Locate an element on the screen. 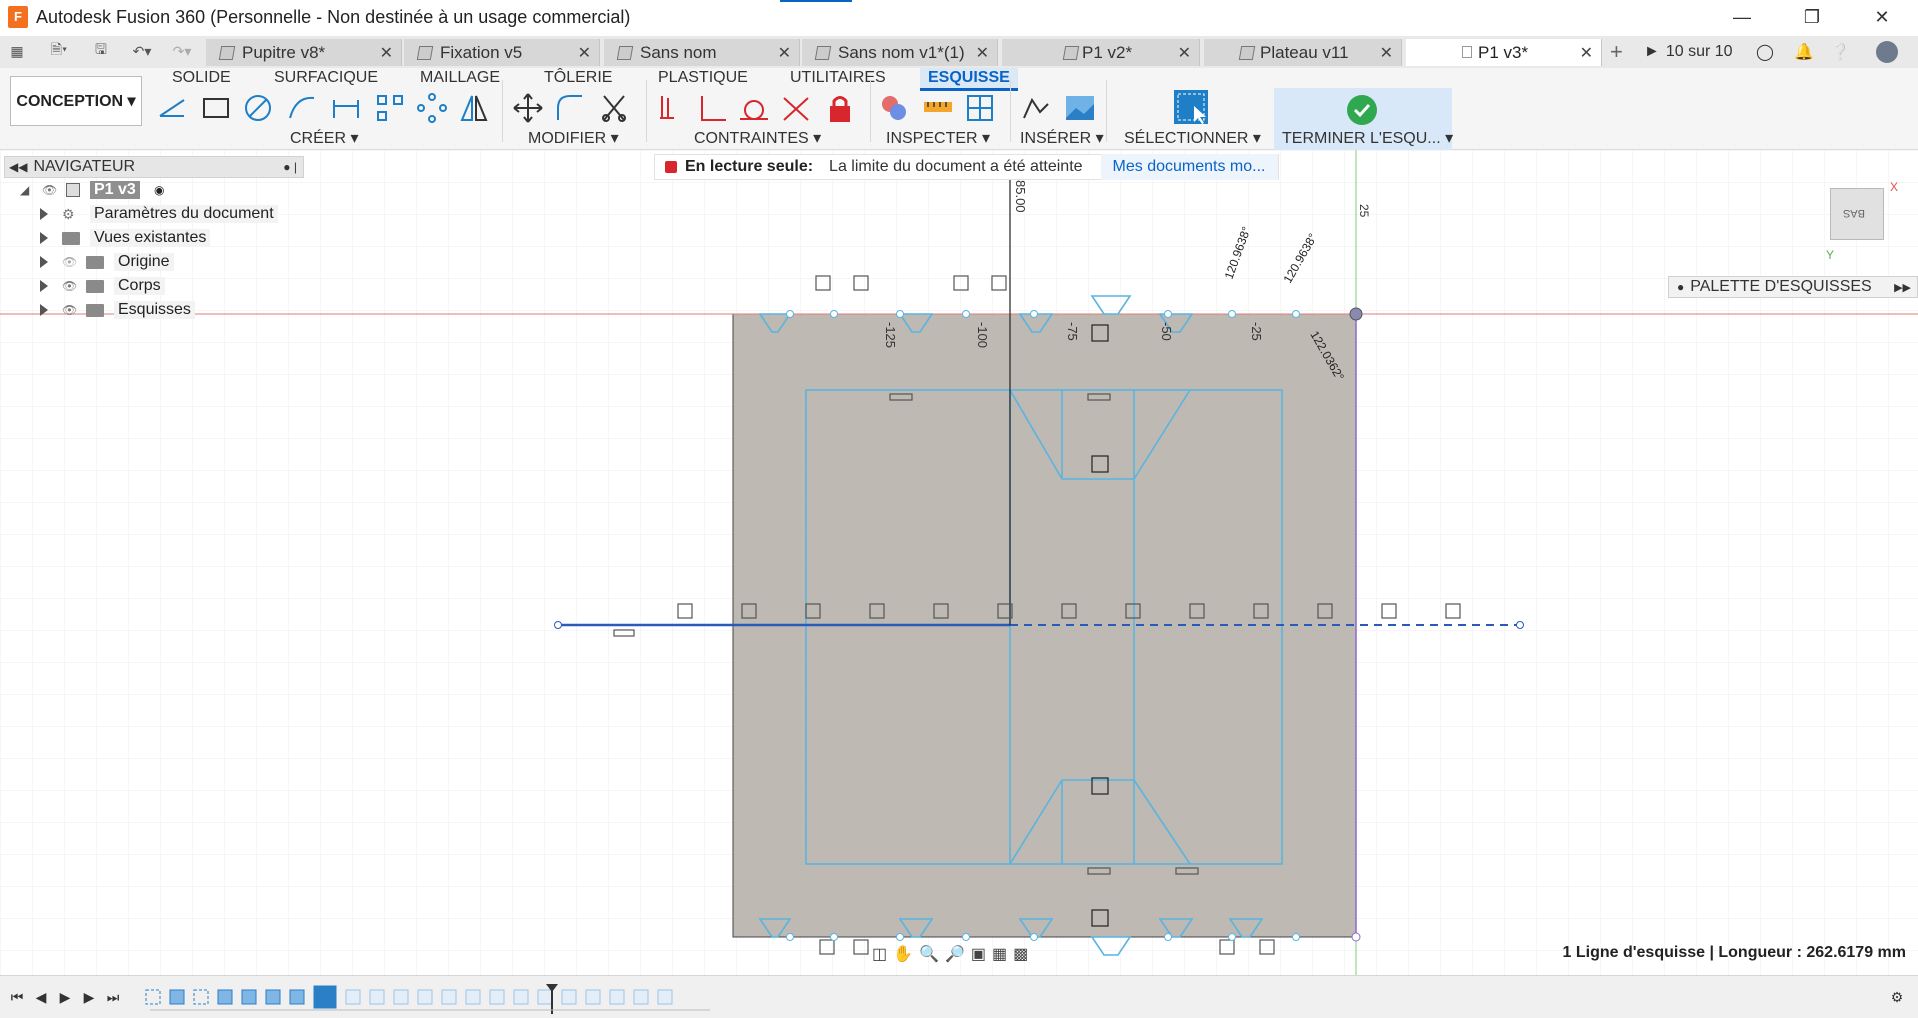  navigator-item-document-settings: ⚙ Paramètres du document is located at coordinates (154, 214).